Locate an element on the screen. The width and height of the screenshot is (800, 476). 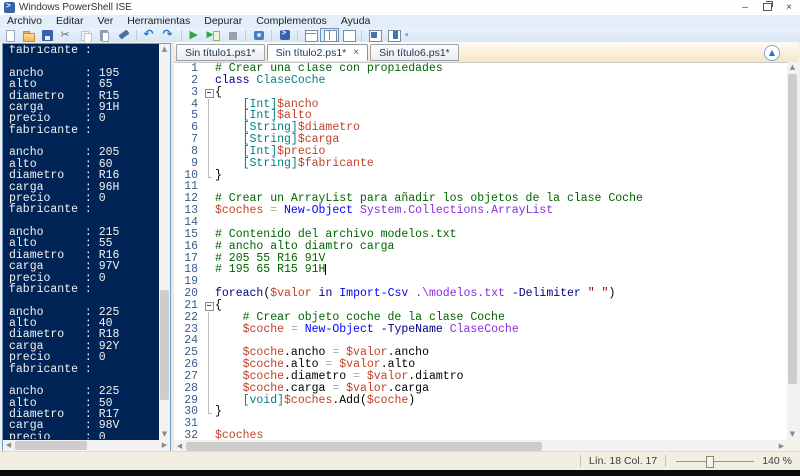
zoom-slider-track is located at coordinates (715, 461).